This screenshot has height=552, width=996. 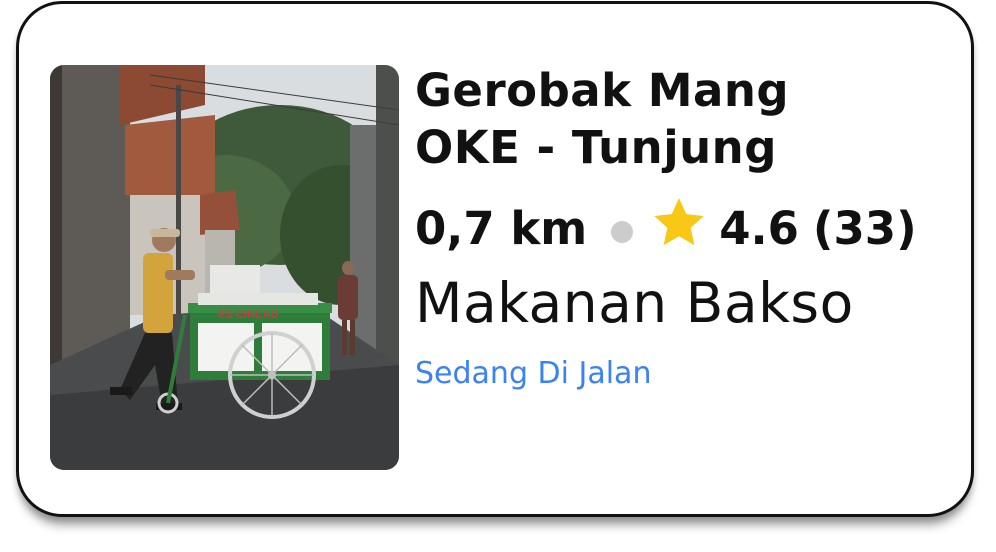 What do you see at coordinates (596, 147) in the screenshot?
I see `vendor-title-line2: OKE - Tunjung` at bounding box center [596, 147].